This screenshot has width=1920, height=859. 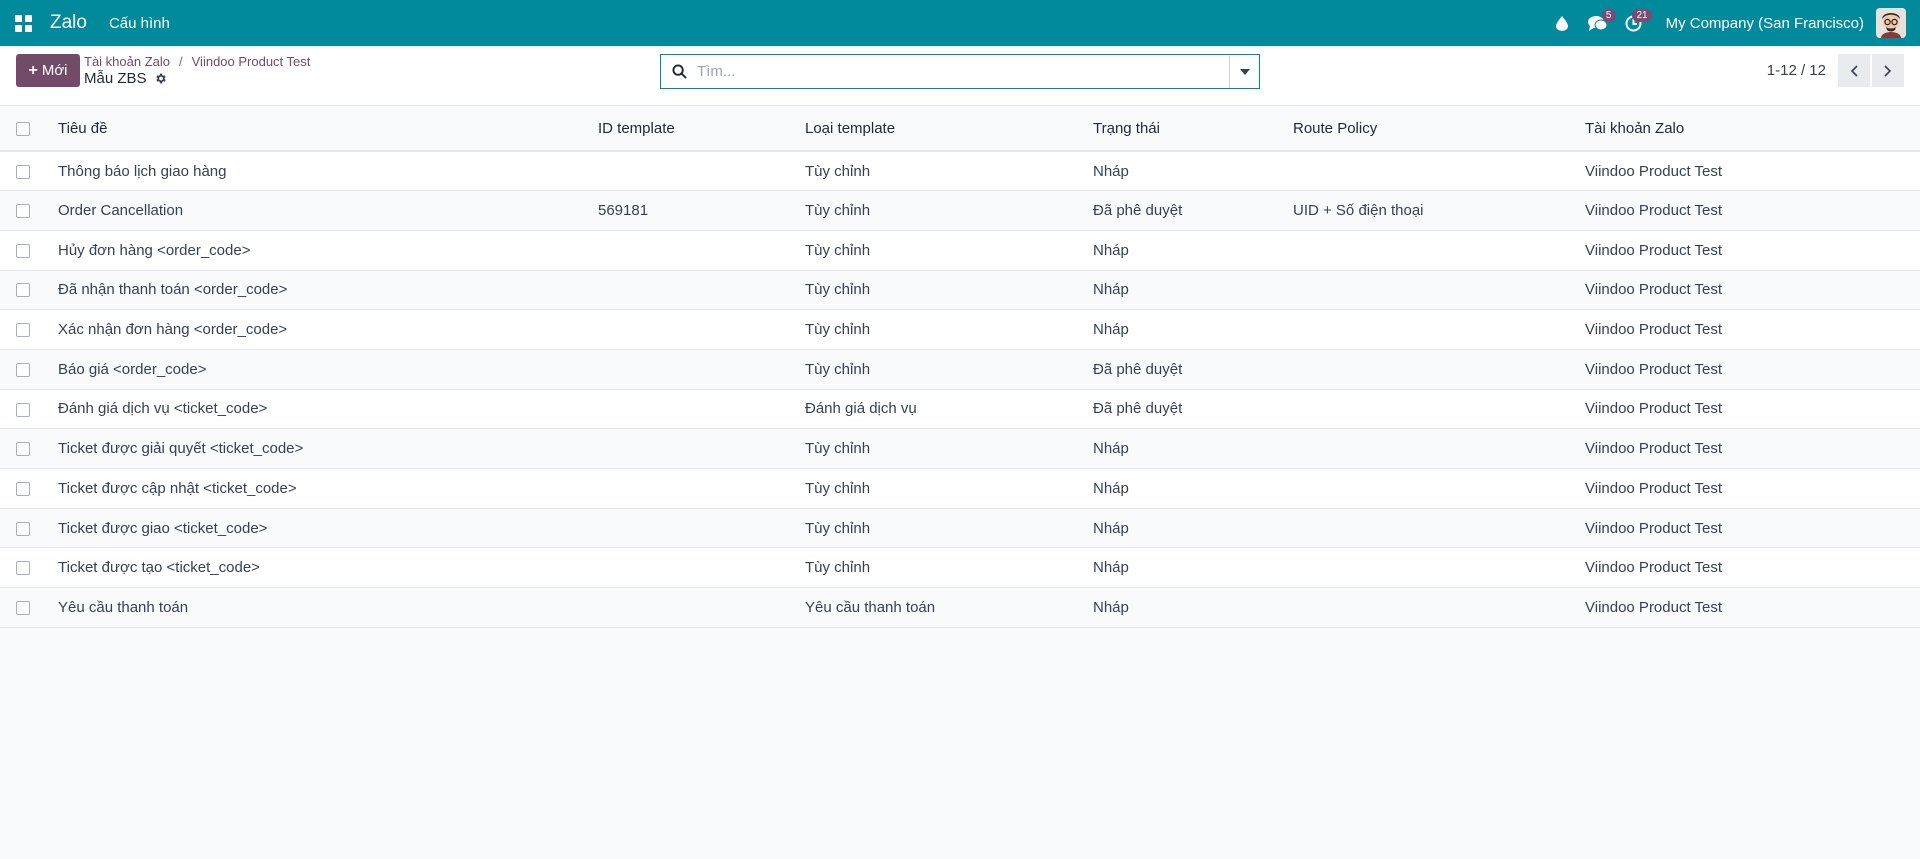 I want to click on cell-title: Xác nhận đơn hàng <order_code>, so click(x=173, y=330).